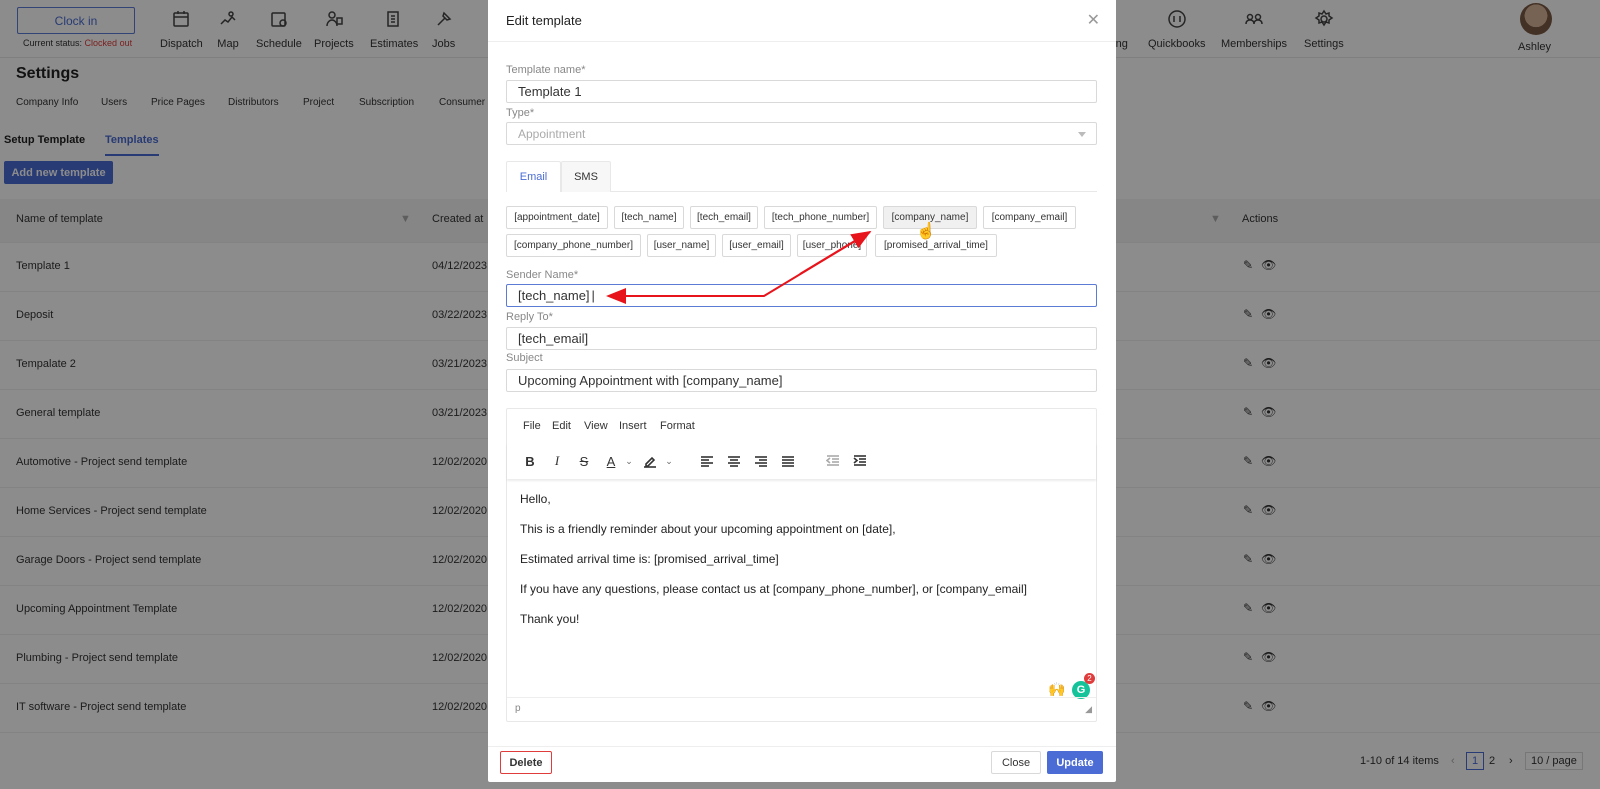 The width and height of the screenshot is (1600, 789). I want to click on reply-to-input: [tech_email], so click(801, 338).